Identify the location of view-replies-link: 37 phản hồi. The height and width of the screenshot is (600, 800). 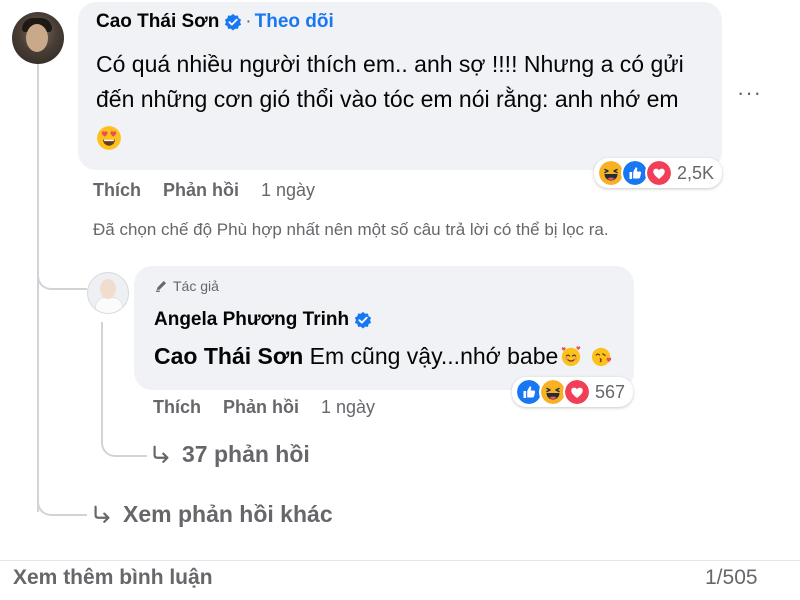
(230, 454).